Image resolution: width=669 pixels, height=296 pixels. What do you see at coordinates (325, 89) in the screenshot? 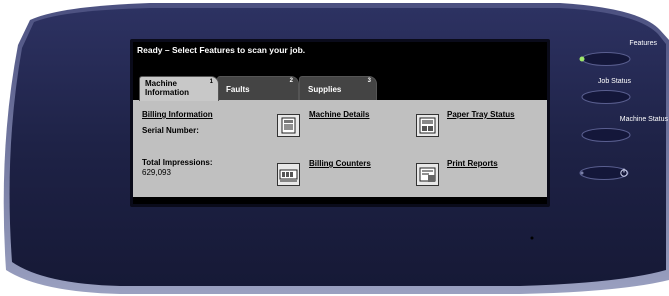
I see `tab-label: Supplies` at bounding box center [325, 89].